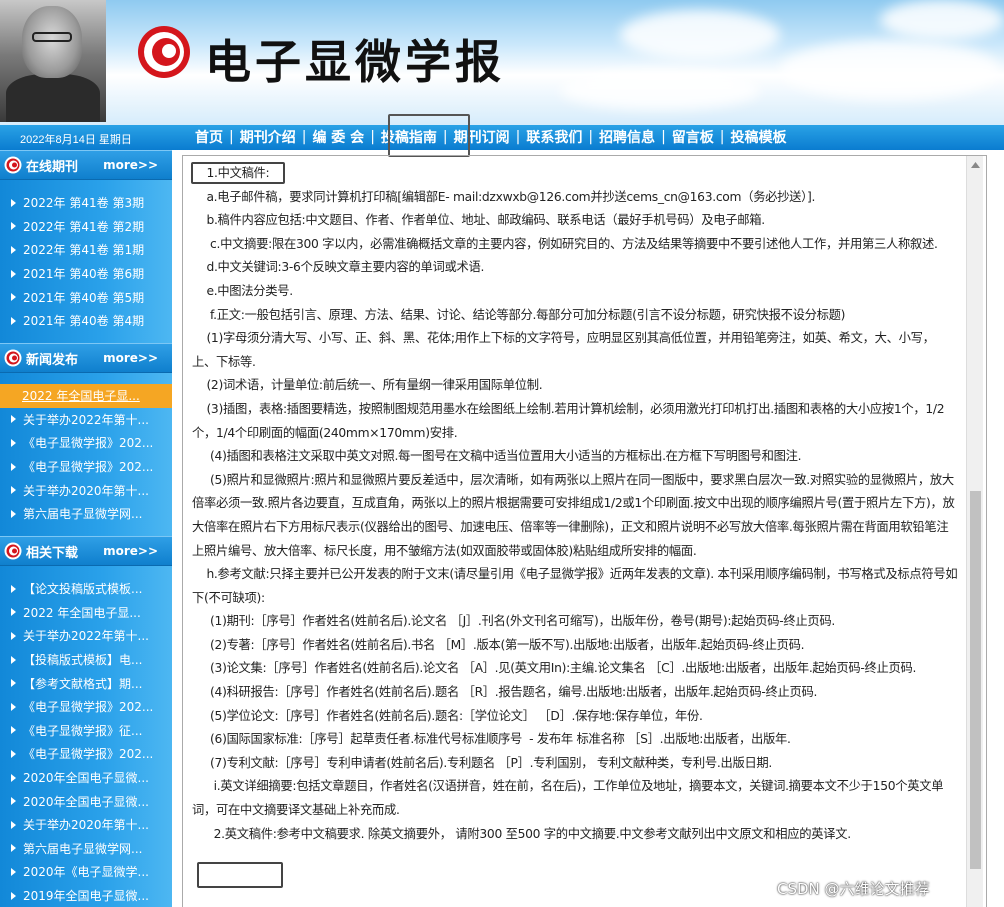  What do you see at coordinates (554, 137) in the screenshot?
I see `nav-item: 联系我们` at bounding box center [554, 137].